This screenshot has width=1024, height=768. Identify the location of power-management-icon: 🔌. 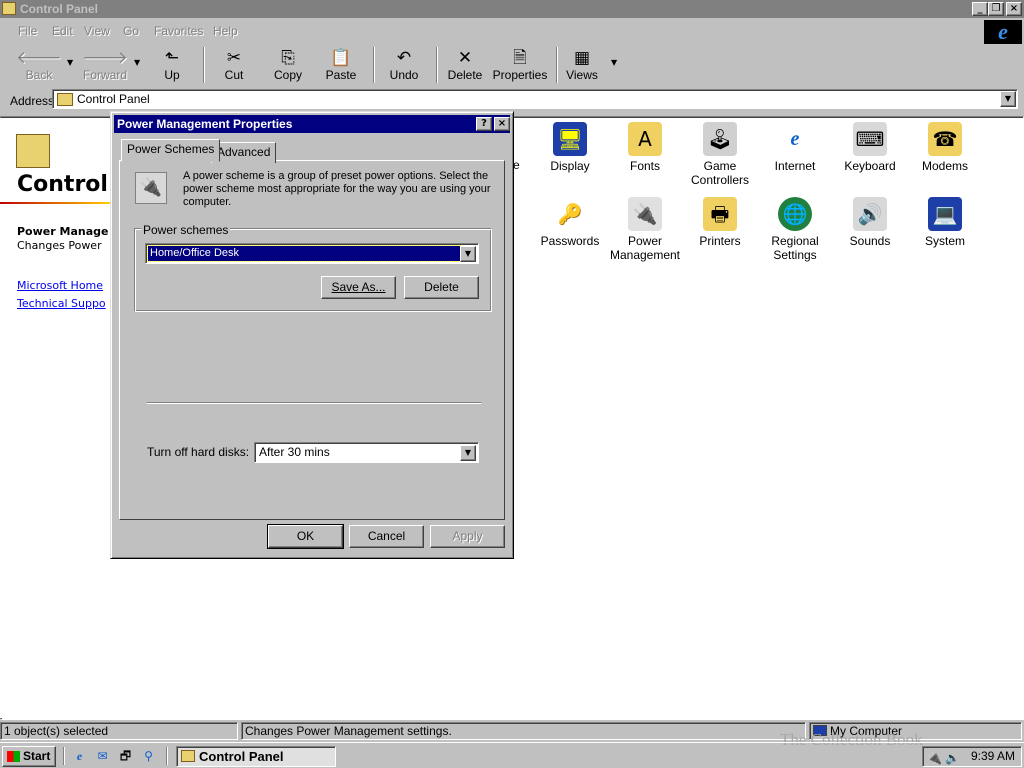
(645, 214).